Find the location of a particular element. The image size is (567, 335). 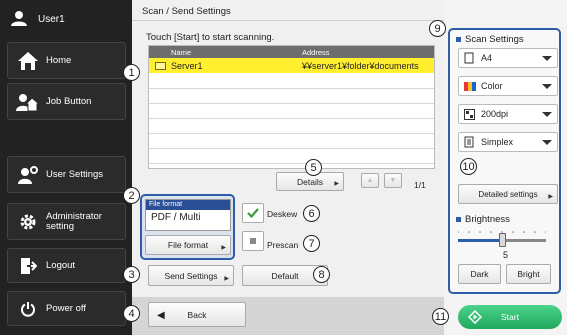

prescan-checkbox is located at coordinates (253, 241).